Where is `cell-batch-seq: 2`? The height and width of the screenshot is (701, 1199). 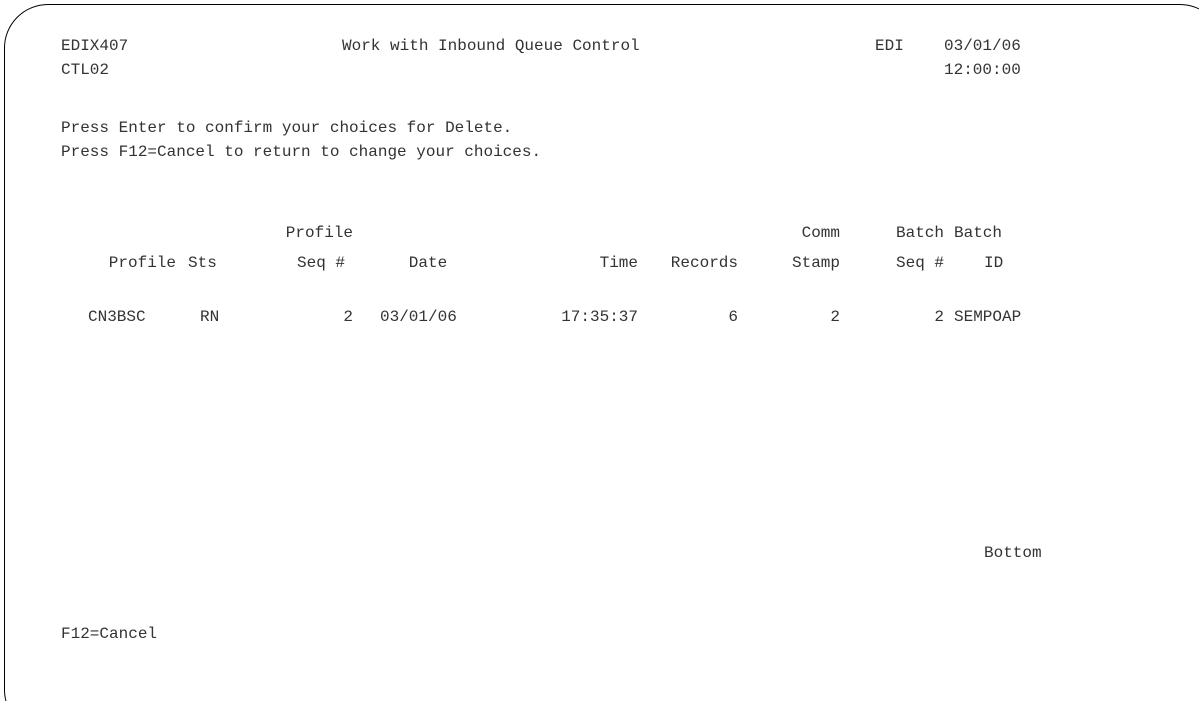
cell-batch-seq: 2 is located at coordinates (939, 317).